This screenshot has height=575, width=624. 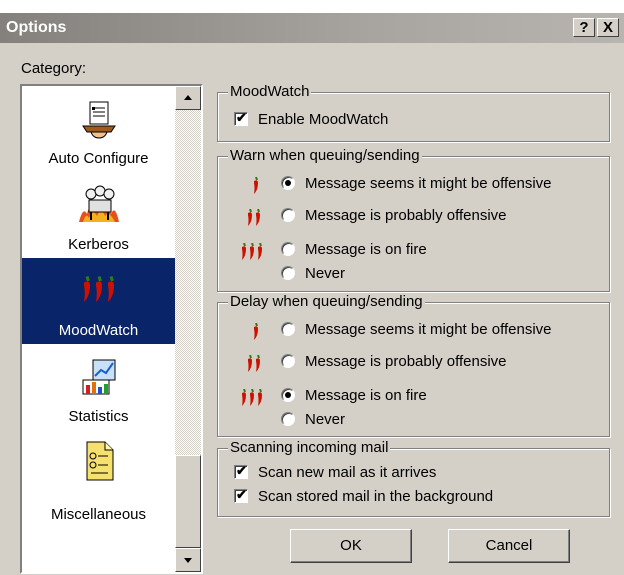 What do you see at coordinates (288, 215) in the screenshot?
I see `warn-radio-probably` at bounding box center [288, 215].